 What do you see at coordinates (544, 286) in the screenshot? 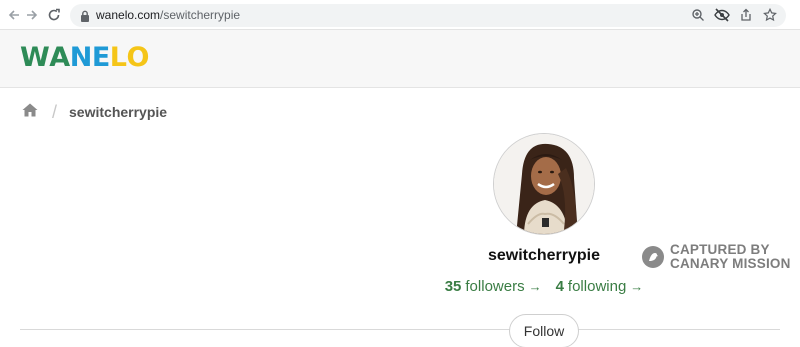
I see `profile-stats: 35 followers → 4 following →` at bounding box center [544, 286].